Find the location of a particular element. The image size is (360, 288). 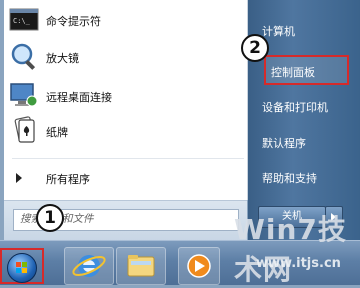

all-programs-label: 所有程序 is located at coordinates (68, 179).